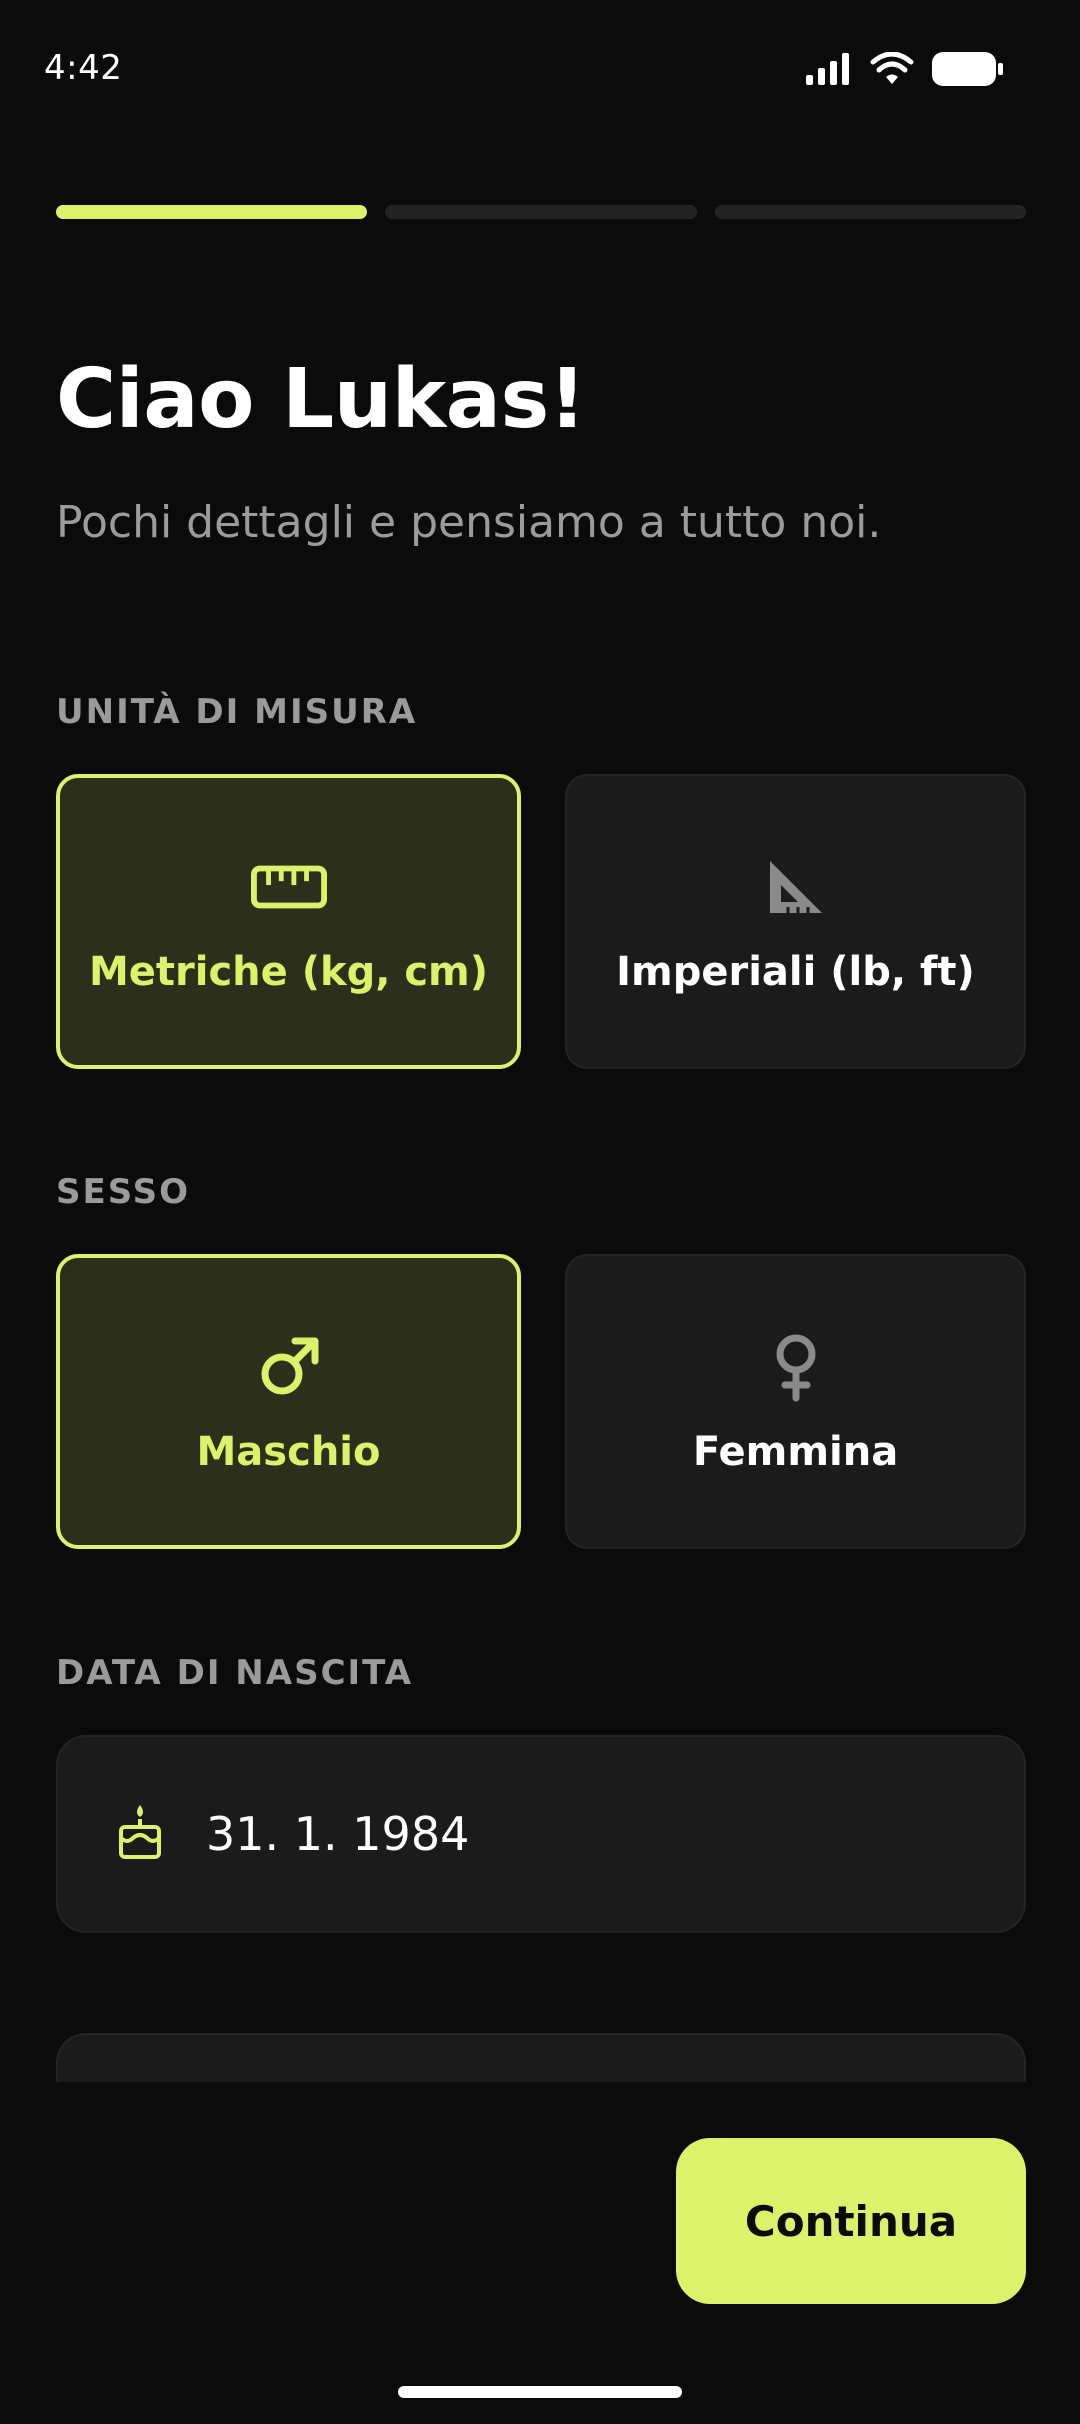 The image size is (1080, 2424). What do you see at coordinates (829, 71) in the screenshot?
I see `signal-icon` at bounding box center [829, 71].